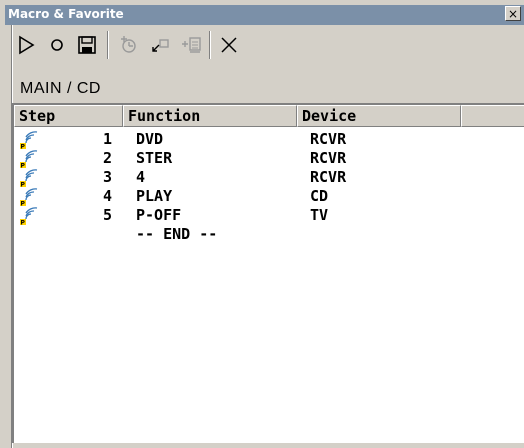 This screenshot has width=524, height=448. Describe the element at coordinates (107, 196) in the screenshot. I see `step-number: 4` at that location.